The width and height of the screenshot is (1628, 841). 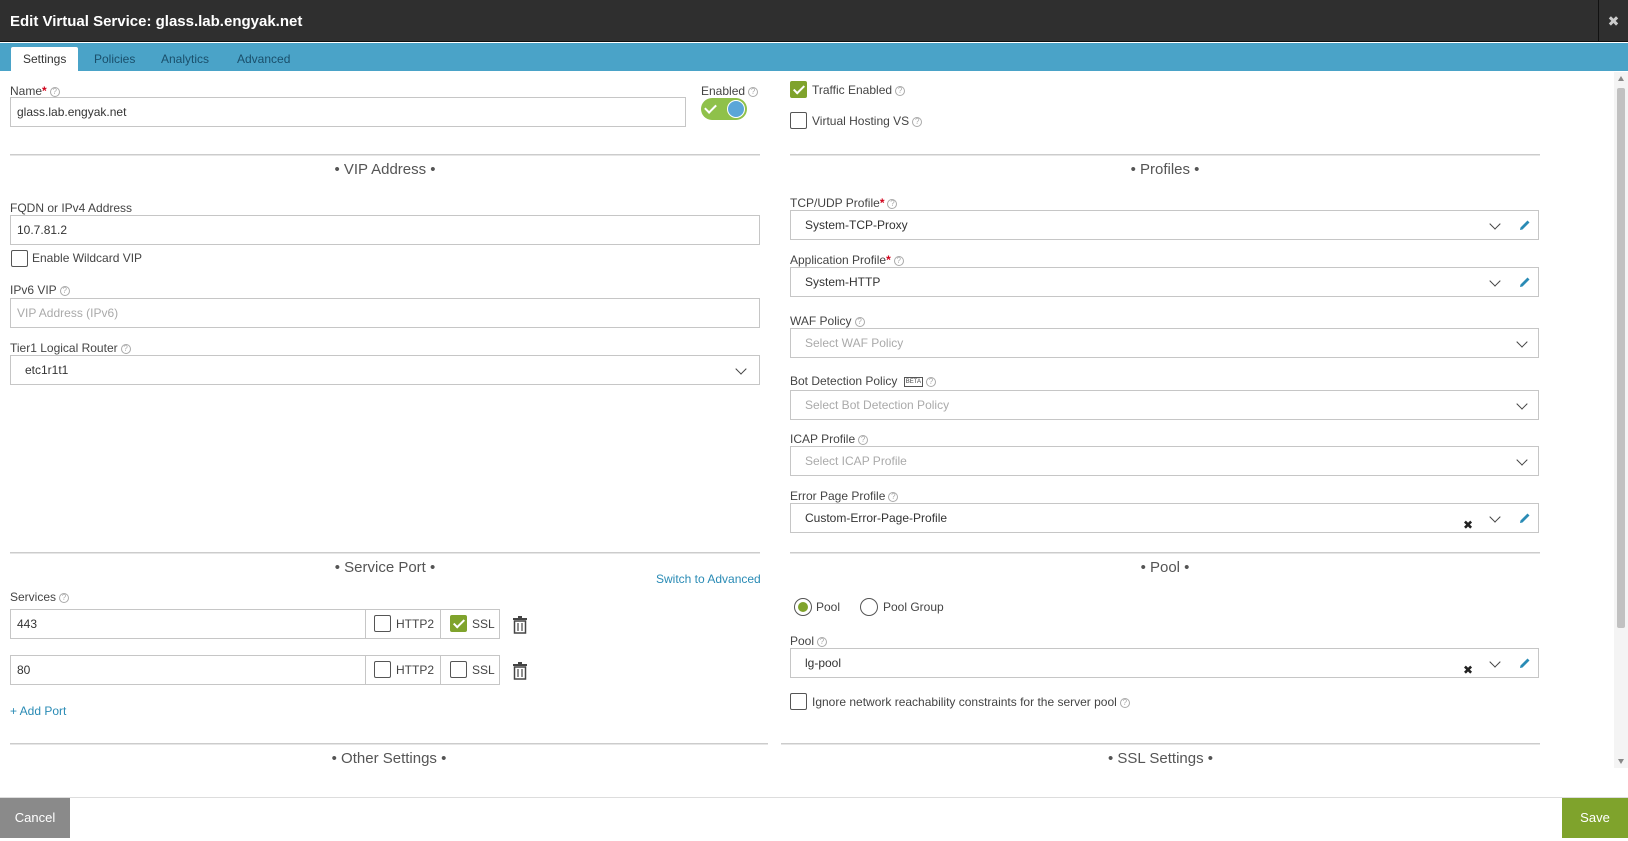 I want to click on icap-placeholder: Select ICAP Profile, so click(x=856, y=461).